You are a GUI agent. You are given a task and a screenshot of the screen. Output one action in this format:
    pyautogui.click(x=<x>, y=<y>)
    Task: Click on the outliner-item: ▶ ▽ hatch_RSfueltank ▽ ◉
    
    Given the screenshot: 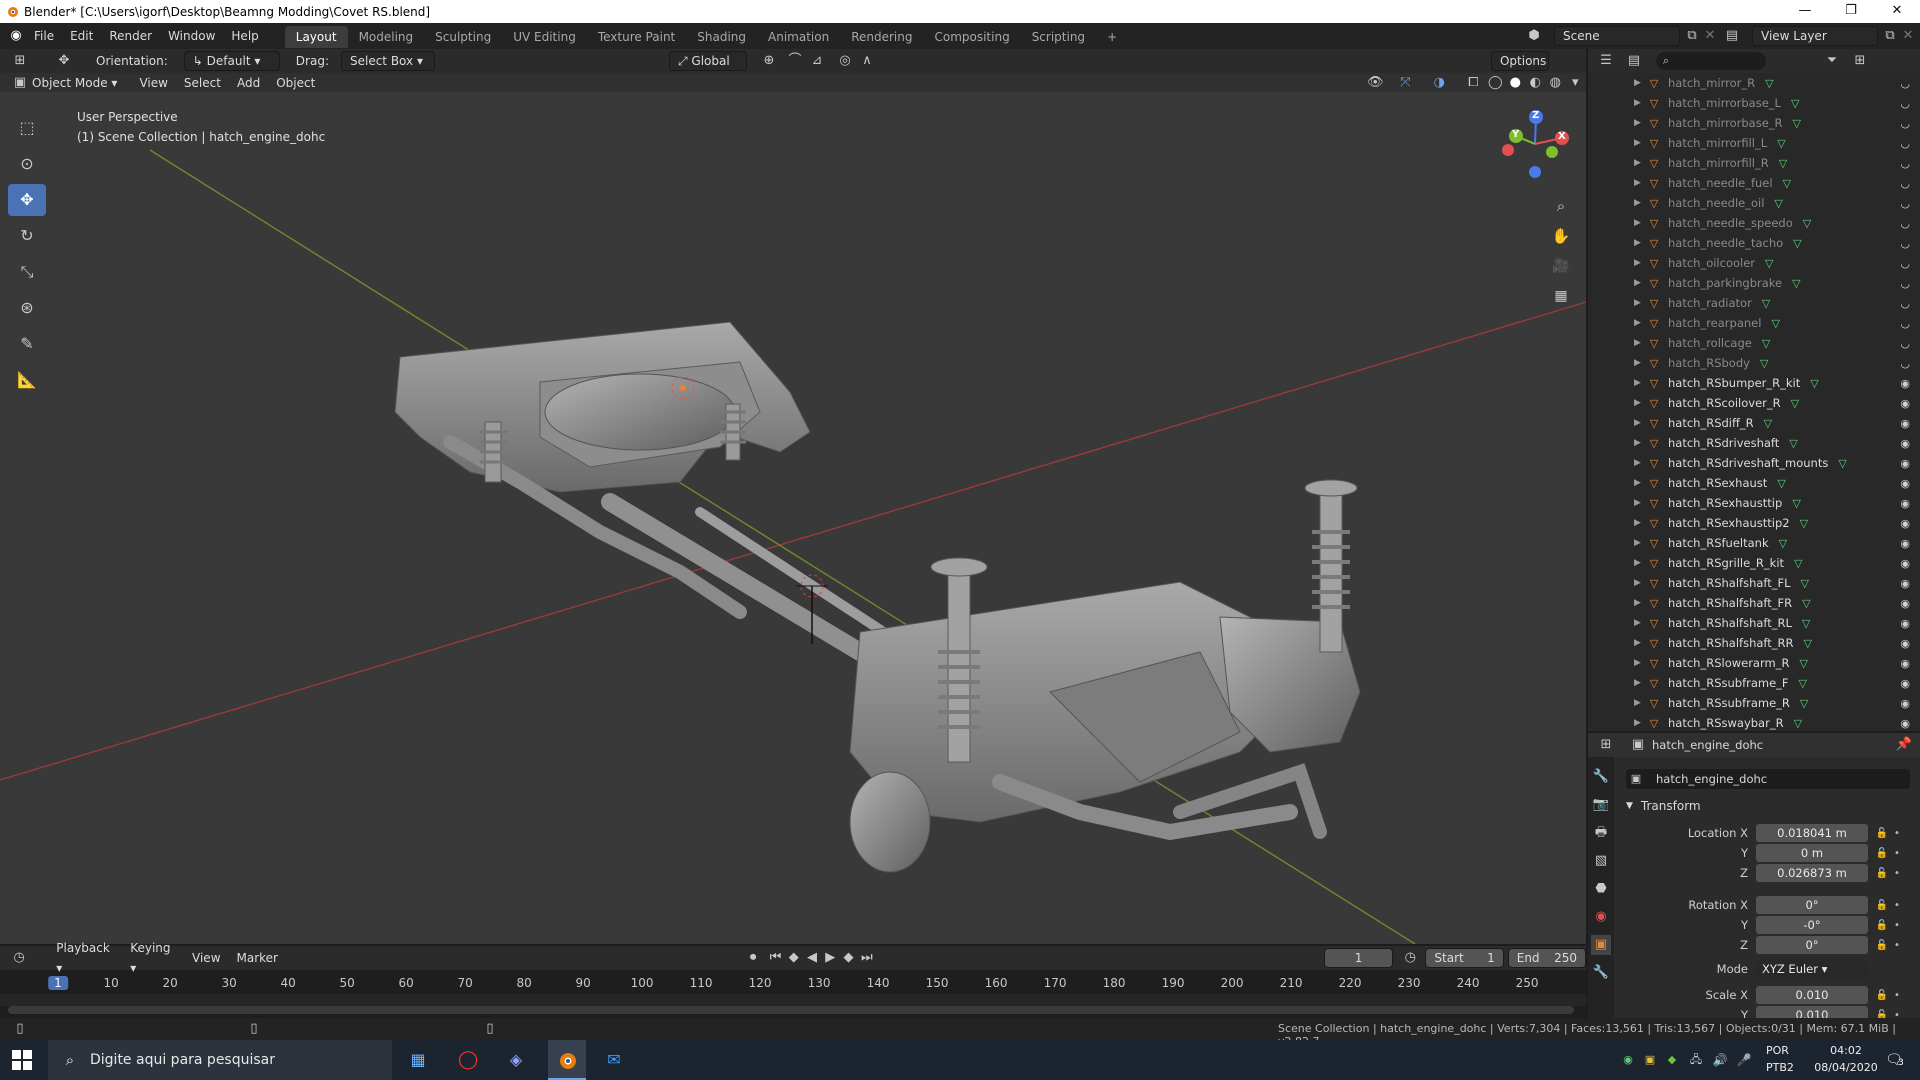 What is the action you would take?
    pyautogui.click(x=1754, y=543)
    